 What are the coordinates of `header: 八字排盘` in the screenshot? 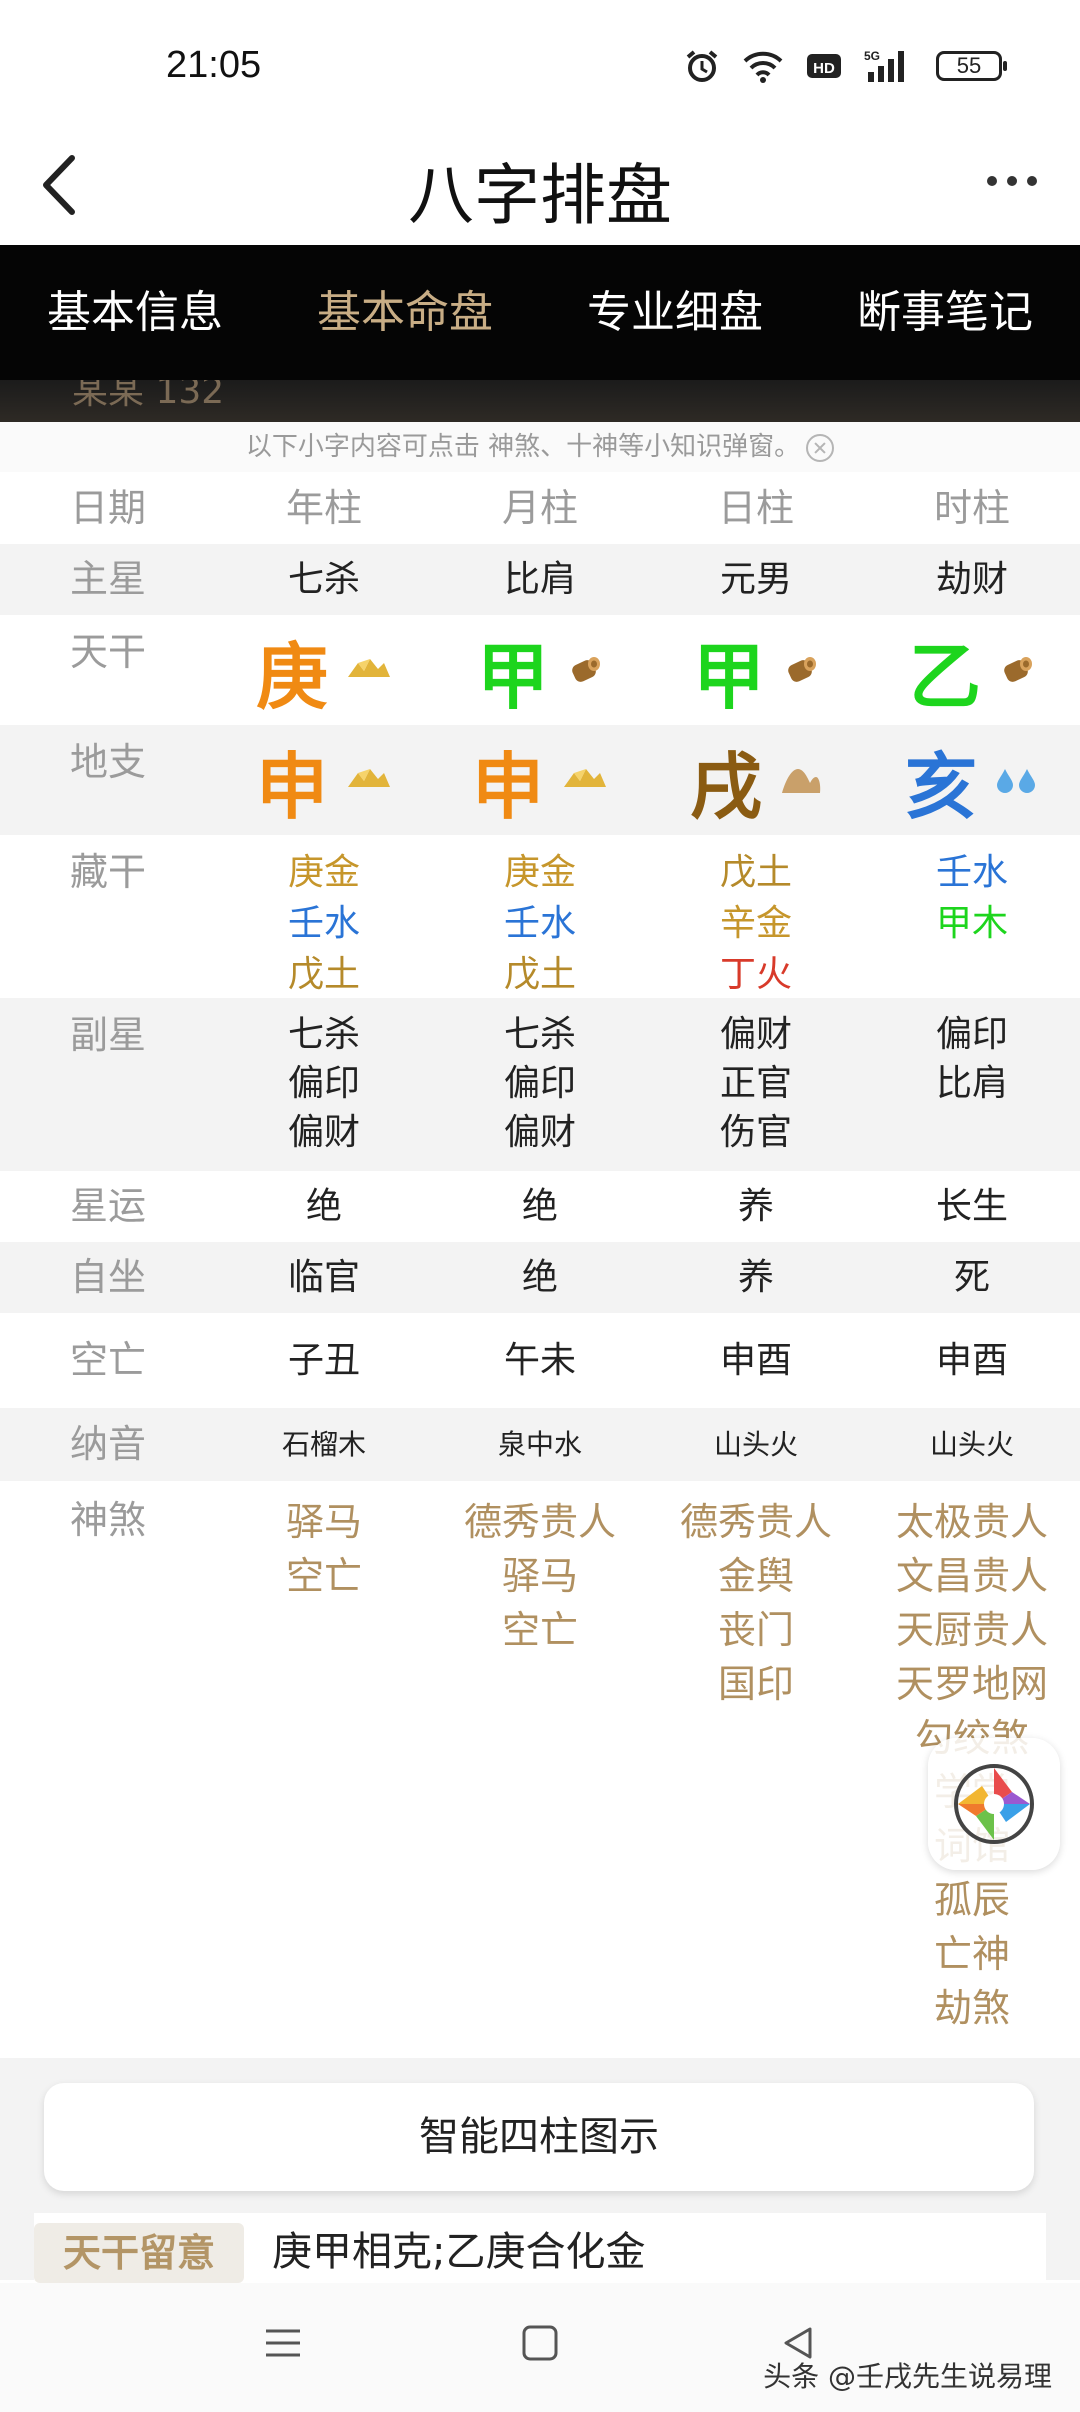 It's located at (540, 182).